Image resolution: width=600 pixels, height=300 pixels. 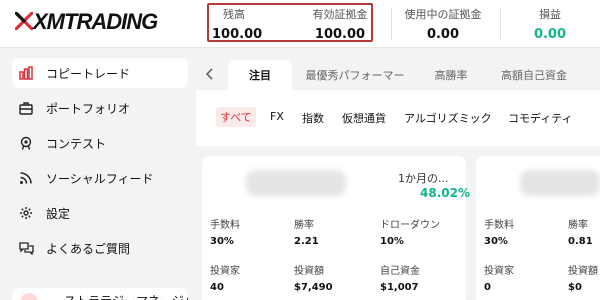 What do you see at coordinates (534, 75) in the screenshot?
I see `tab-high-own-funds: 高額自己資金` at bounding box center [534, 75].